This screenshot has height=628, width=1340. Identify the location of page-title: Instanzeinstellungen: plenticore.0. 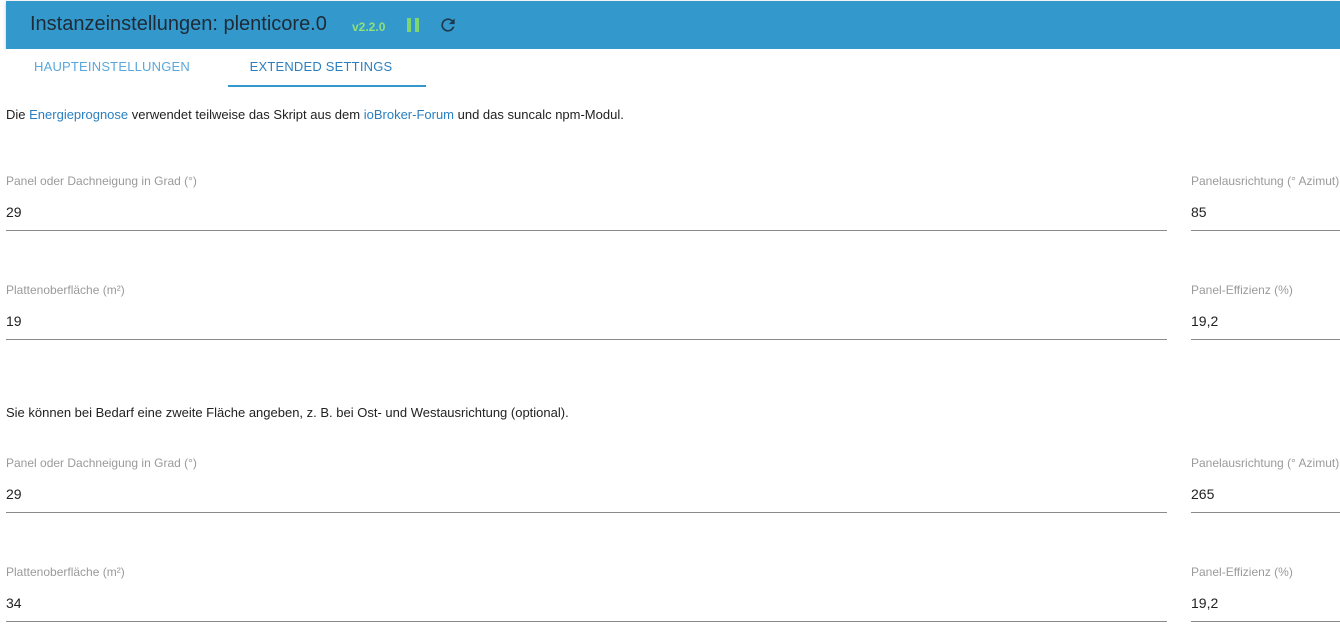
(178, 24).